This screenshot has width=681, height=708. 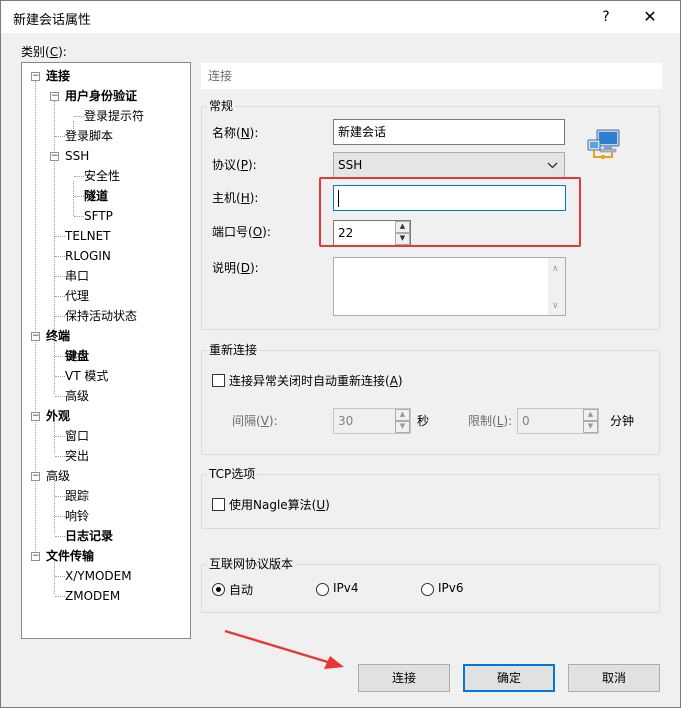 I want to click on tree-item-tunnel: 隧道, so click(x=96, y=196).